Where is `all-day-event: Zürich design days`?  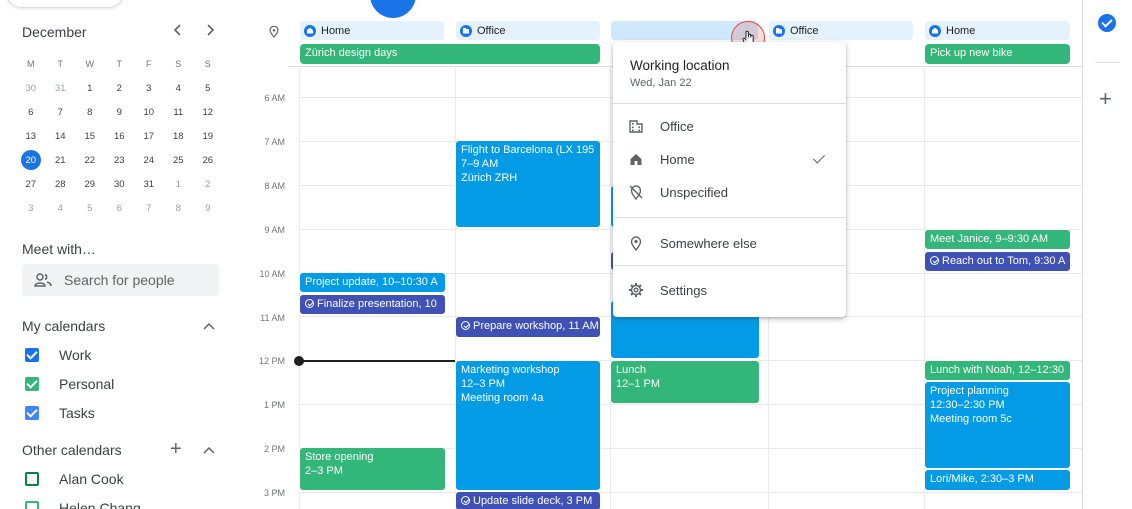 all-day-event: Zürich design days is located at coordinates (450, 54).